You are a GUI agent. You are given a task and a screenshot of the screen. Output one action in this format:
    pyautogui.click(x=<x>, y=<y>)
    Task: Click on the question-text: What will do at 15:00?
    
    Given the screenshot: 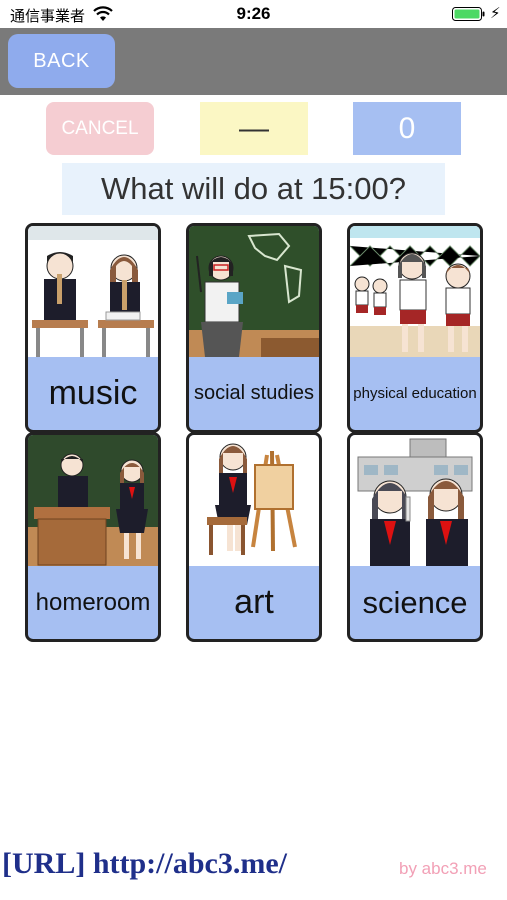 What is the action you would take?
    pyautogui.click(x=253, y=189)
    